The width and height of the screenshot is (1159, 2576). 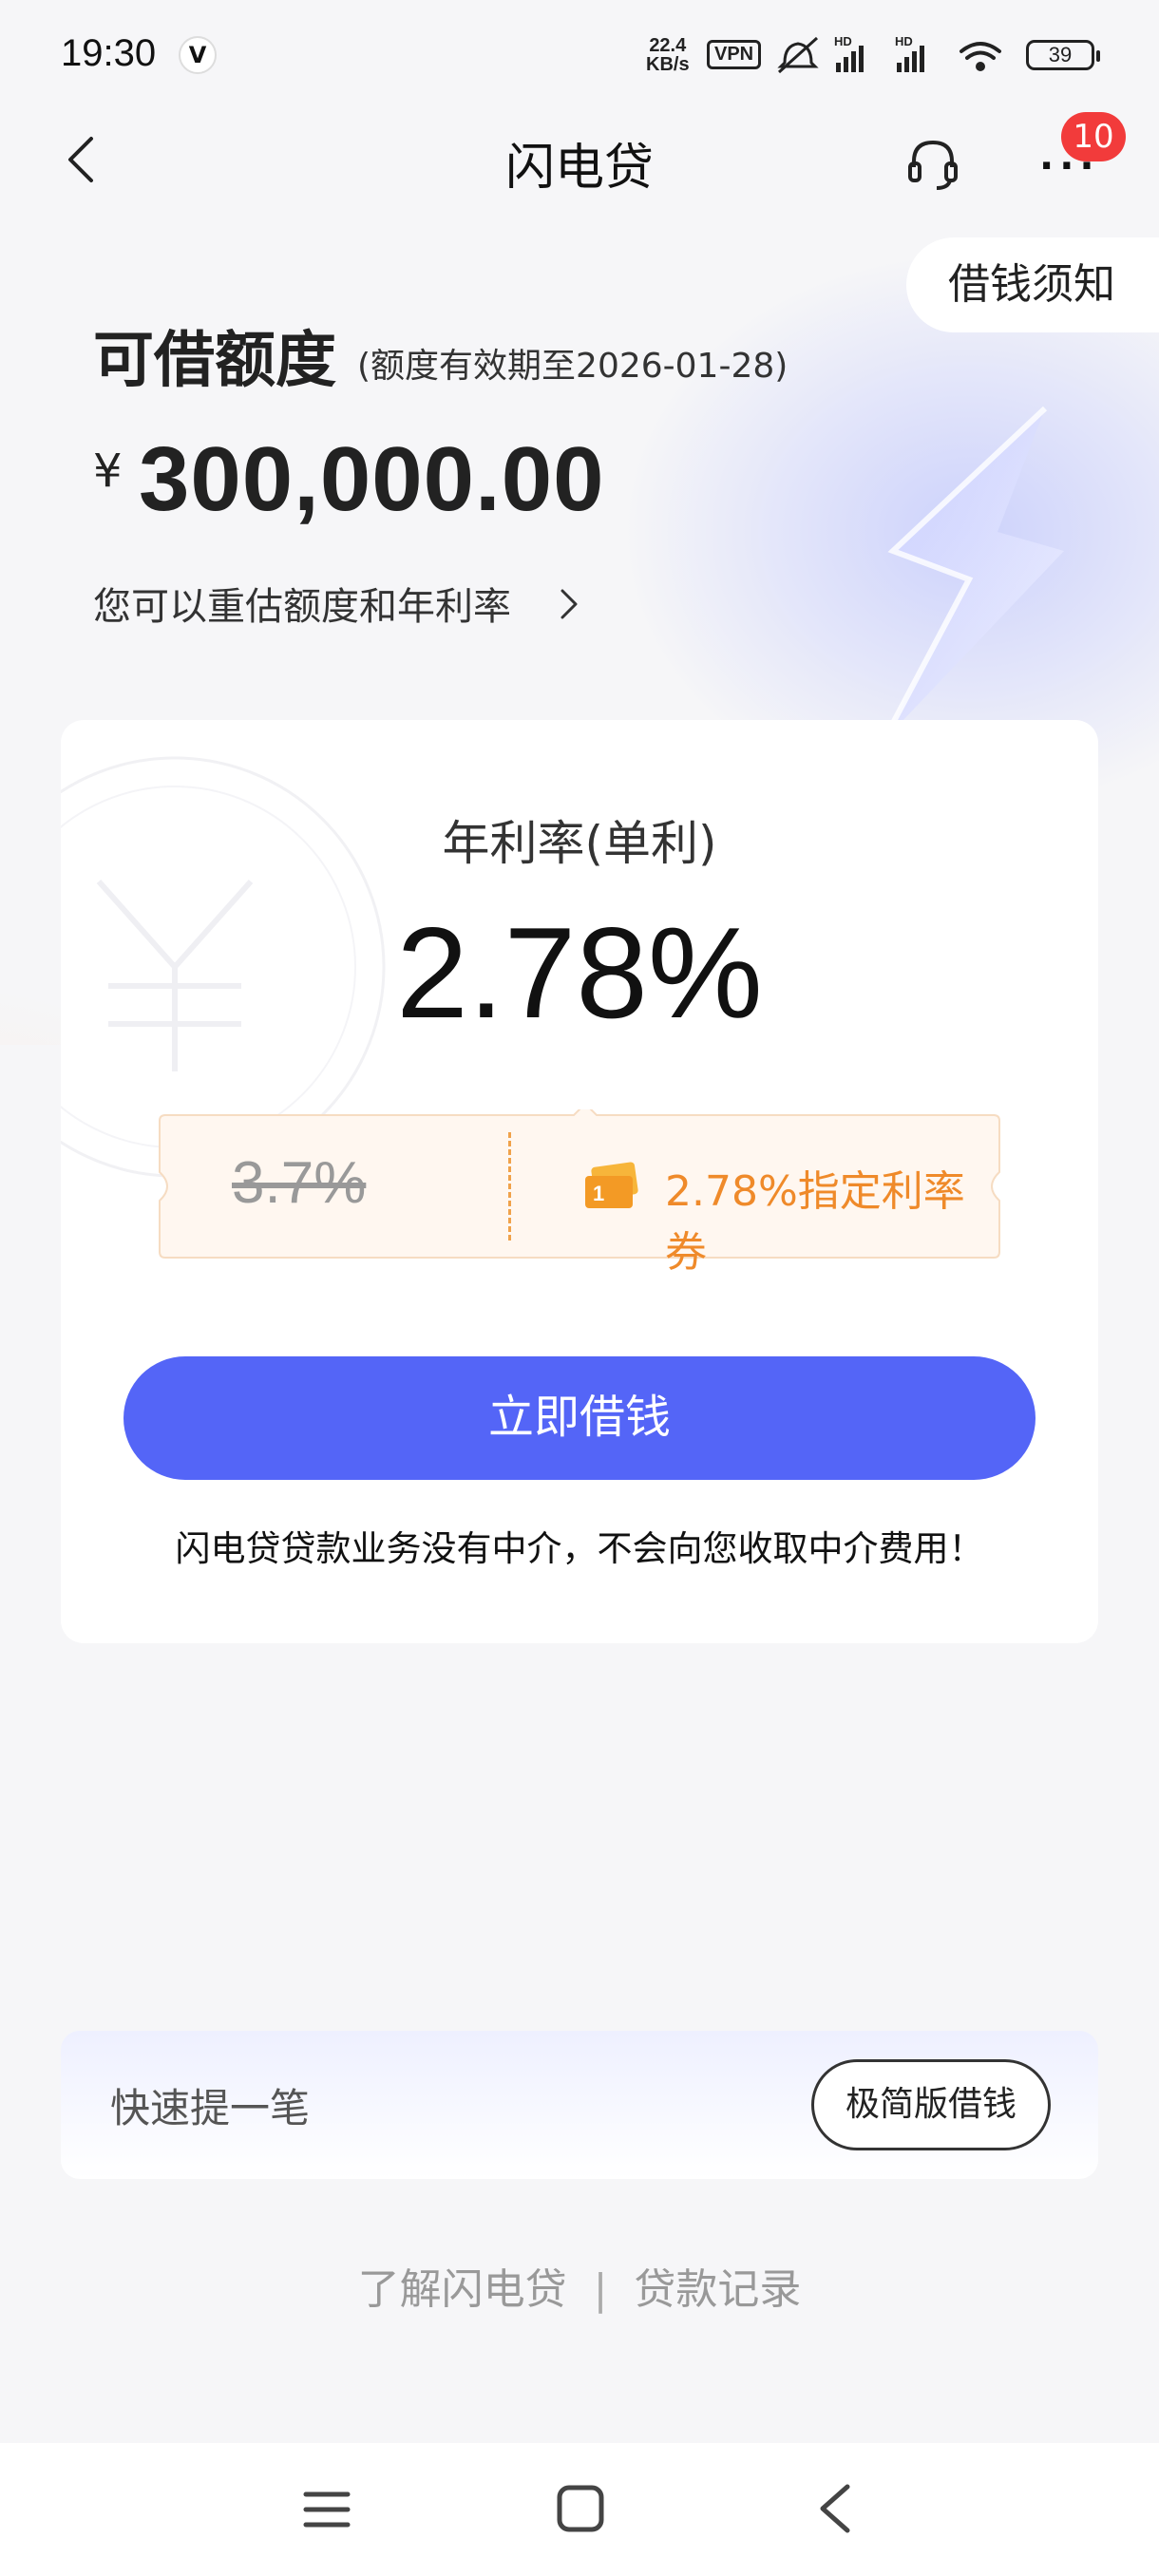 What do you see at coordinates (909, 53) in the screenshot?
I see `signal-icon-2: HD` at bounding box center [909, 53].